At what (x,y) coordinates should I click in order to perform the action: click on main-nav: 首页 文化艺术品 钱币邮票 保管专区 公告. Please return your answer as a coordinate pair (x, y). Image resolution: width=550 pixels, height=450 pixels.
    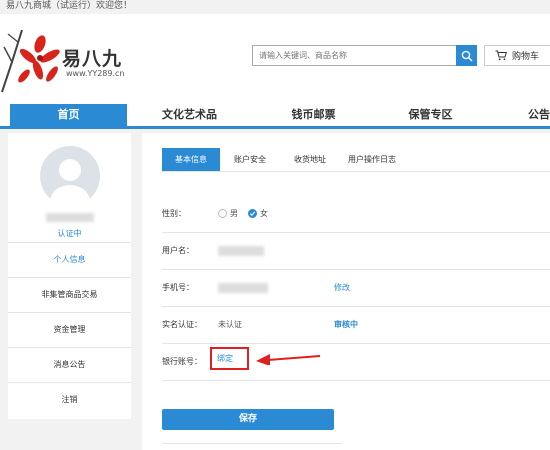
    Looking at the image, I should click on (275, 116).